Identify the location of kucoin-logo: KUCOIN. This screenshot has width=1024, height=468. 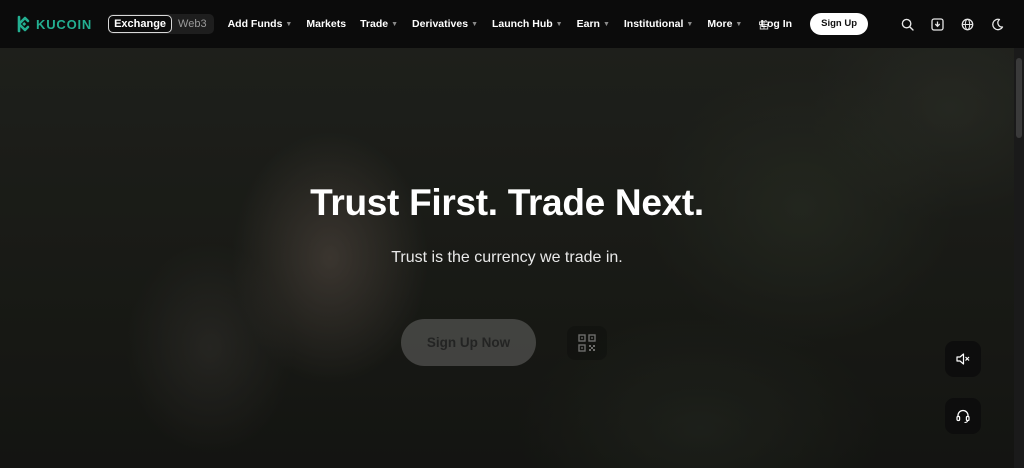
(53, 24).